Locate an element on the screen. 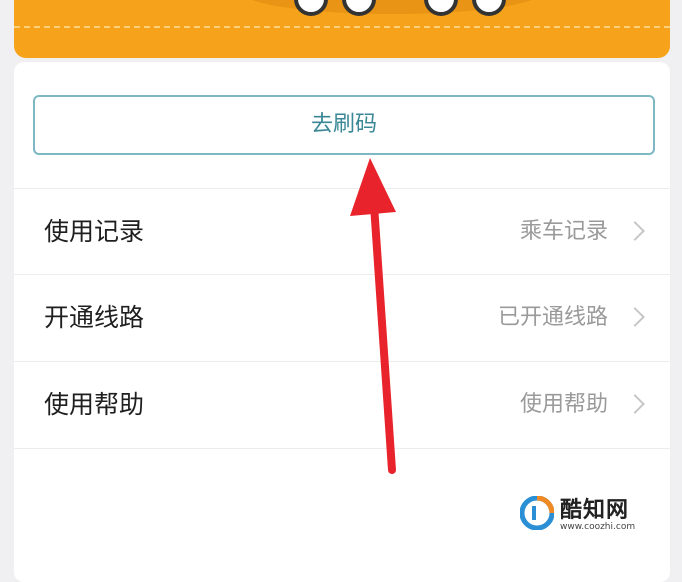  coozhi-logo-icon is located at coordinates (537, 513).